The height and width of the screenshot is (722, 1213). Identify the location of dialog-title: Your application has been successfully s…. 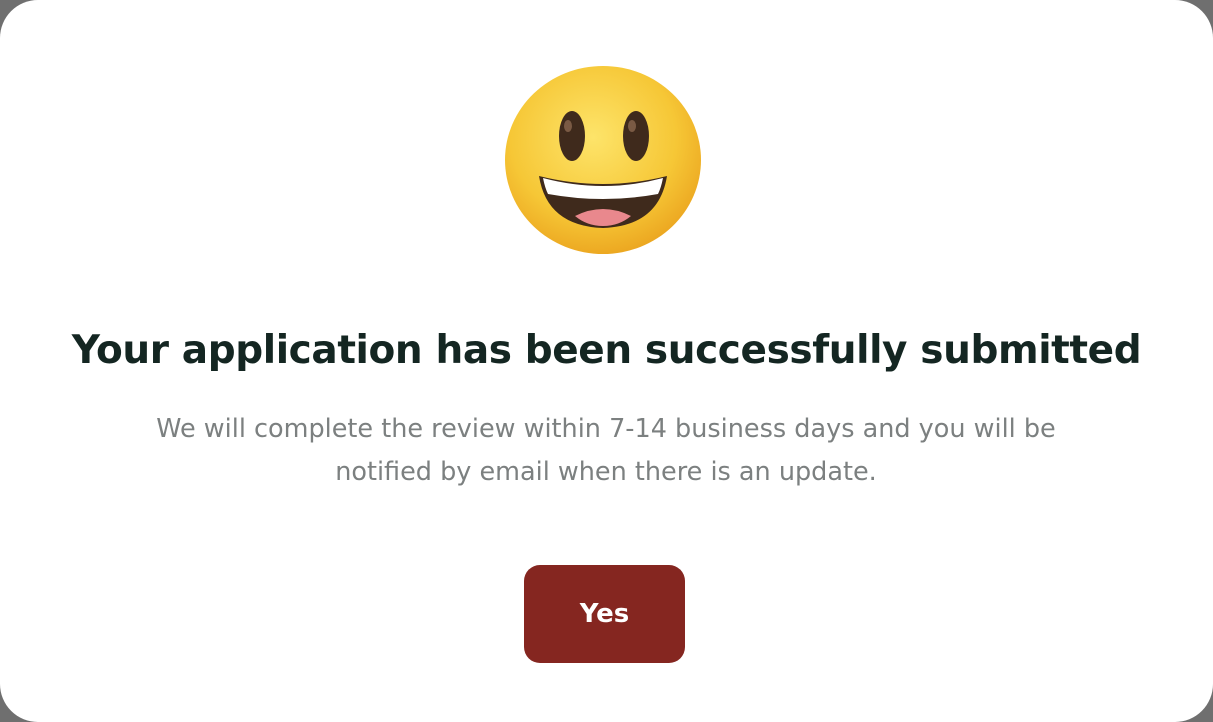
(606, 350).